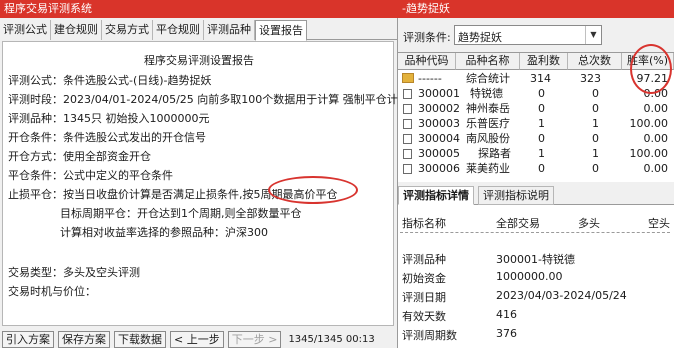 The width and height of the screenshot is (674, 348). Describe the element at coordinates (109, 118) in the screenshot. I see `report-line-stocks: 评测品种：1345只 初始投入1000000元` at that location.